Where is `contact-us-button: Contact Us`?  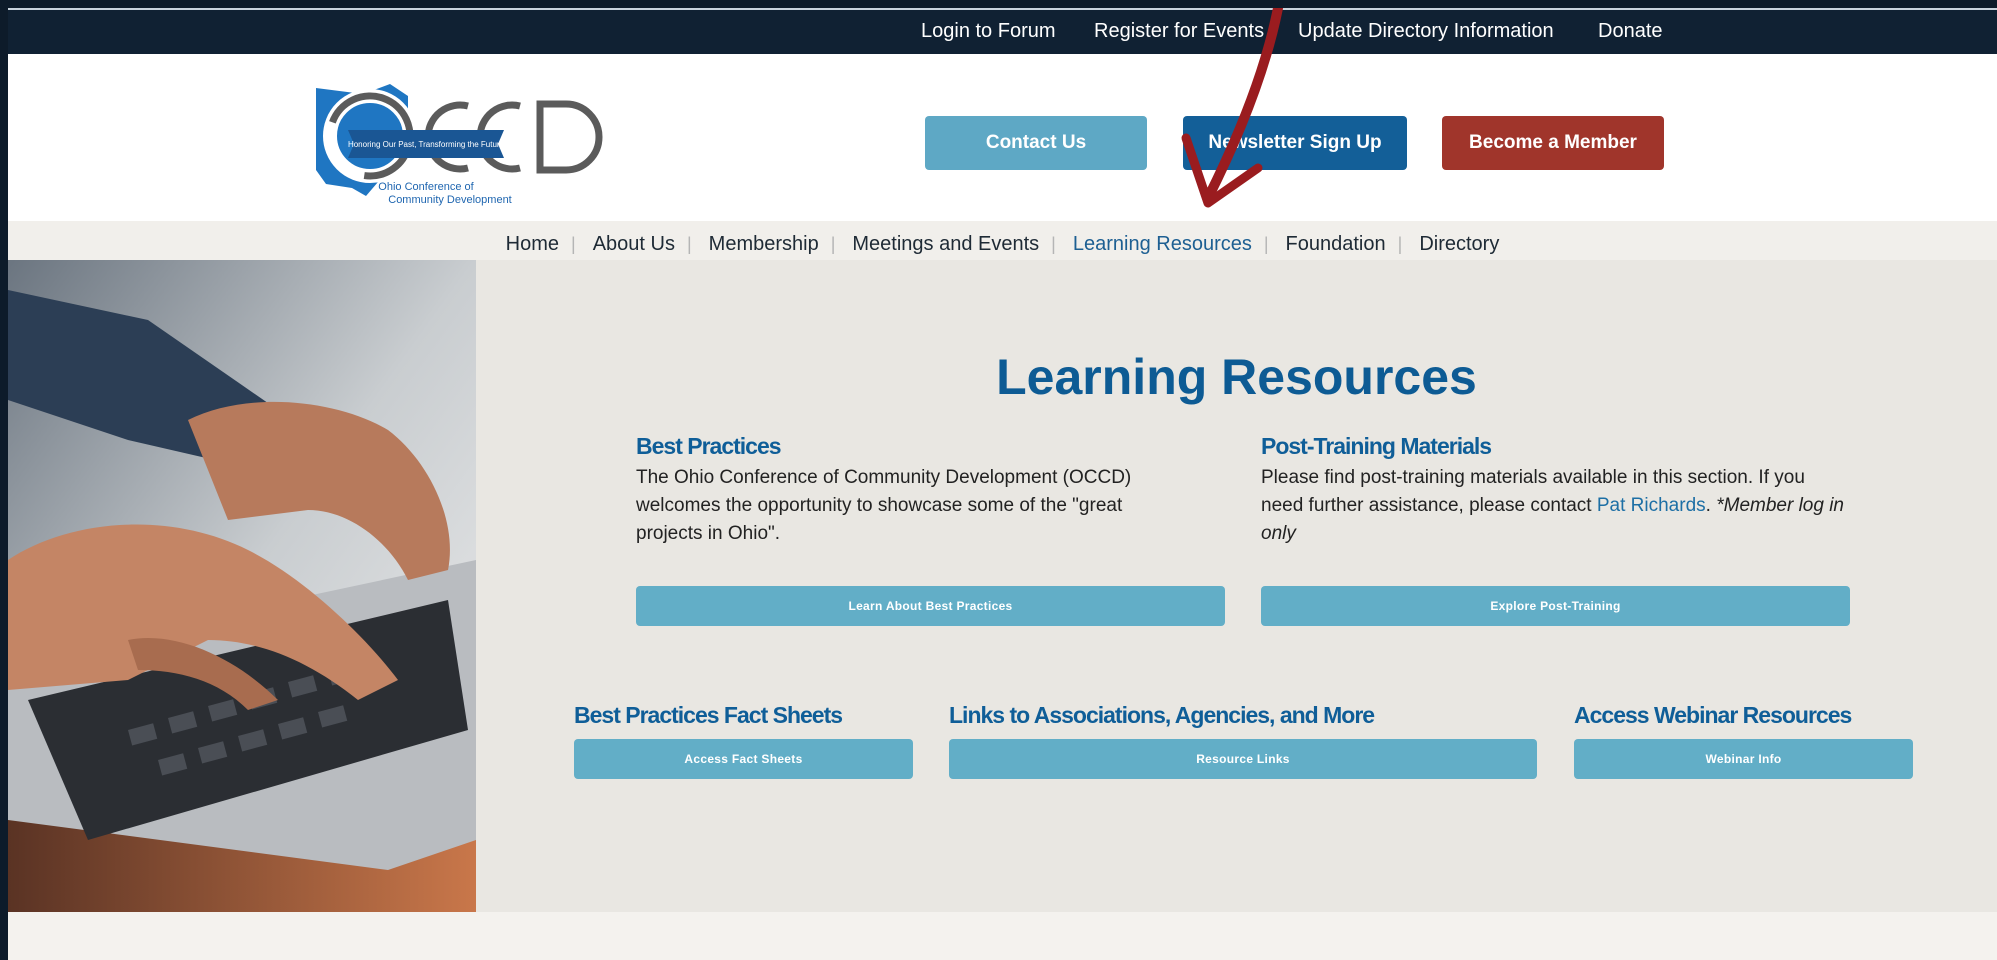 contact-us-button: Contact Us is located at coordinates (1036, 143).